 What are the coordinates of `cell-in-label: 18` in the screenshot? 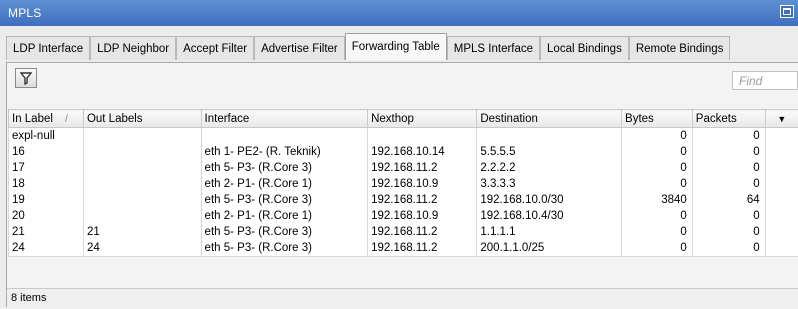 It's located at (46, 184).